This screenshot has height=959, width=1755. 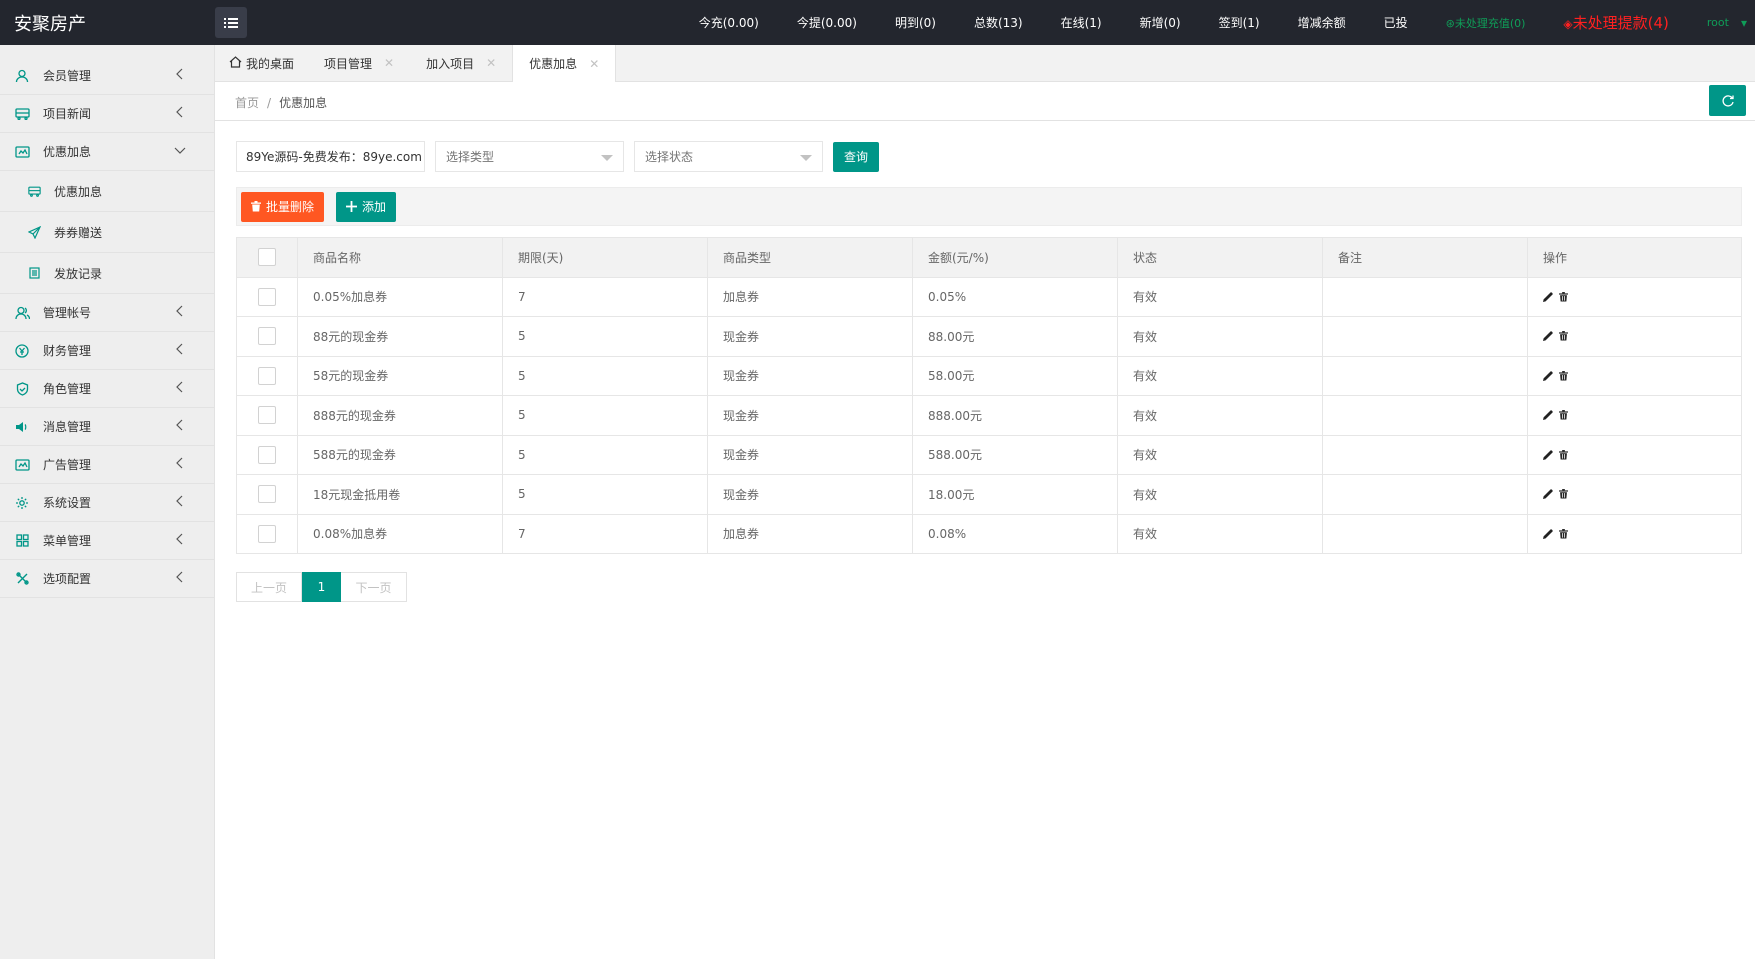 I want to click on top-nav-online: 在线(1), so click(x=1081, y=22).